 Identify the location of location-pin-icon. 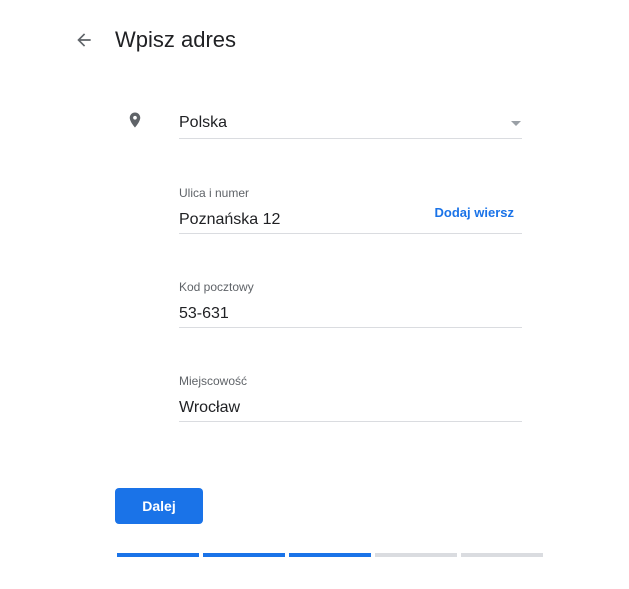
(135, 120).